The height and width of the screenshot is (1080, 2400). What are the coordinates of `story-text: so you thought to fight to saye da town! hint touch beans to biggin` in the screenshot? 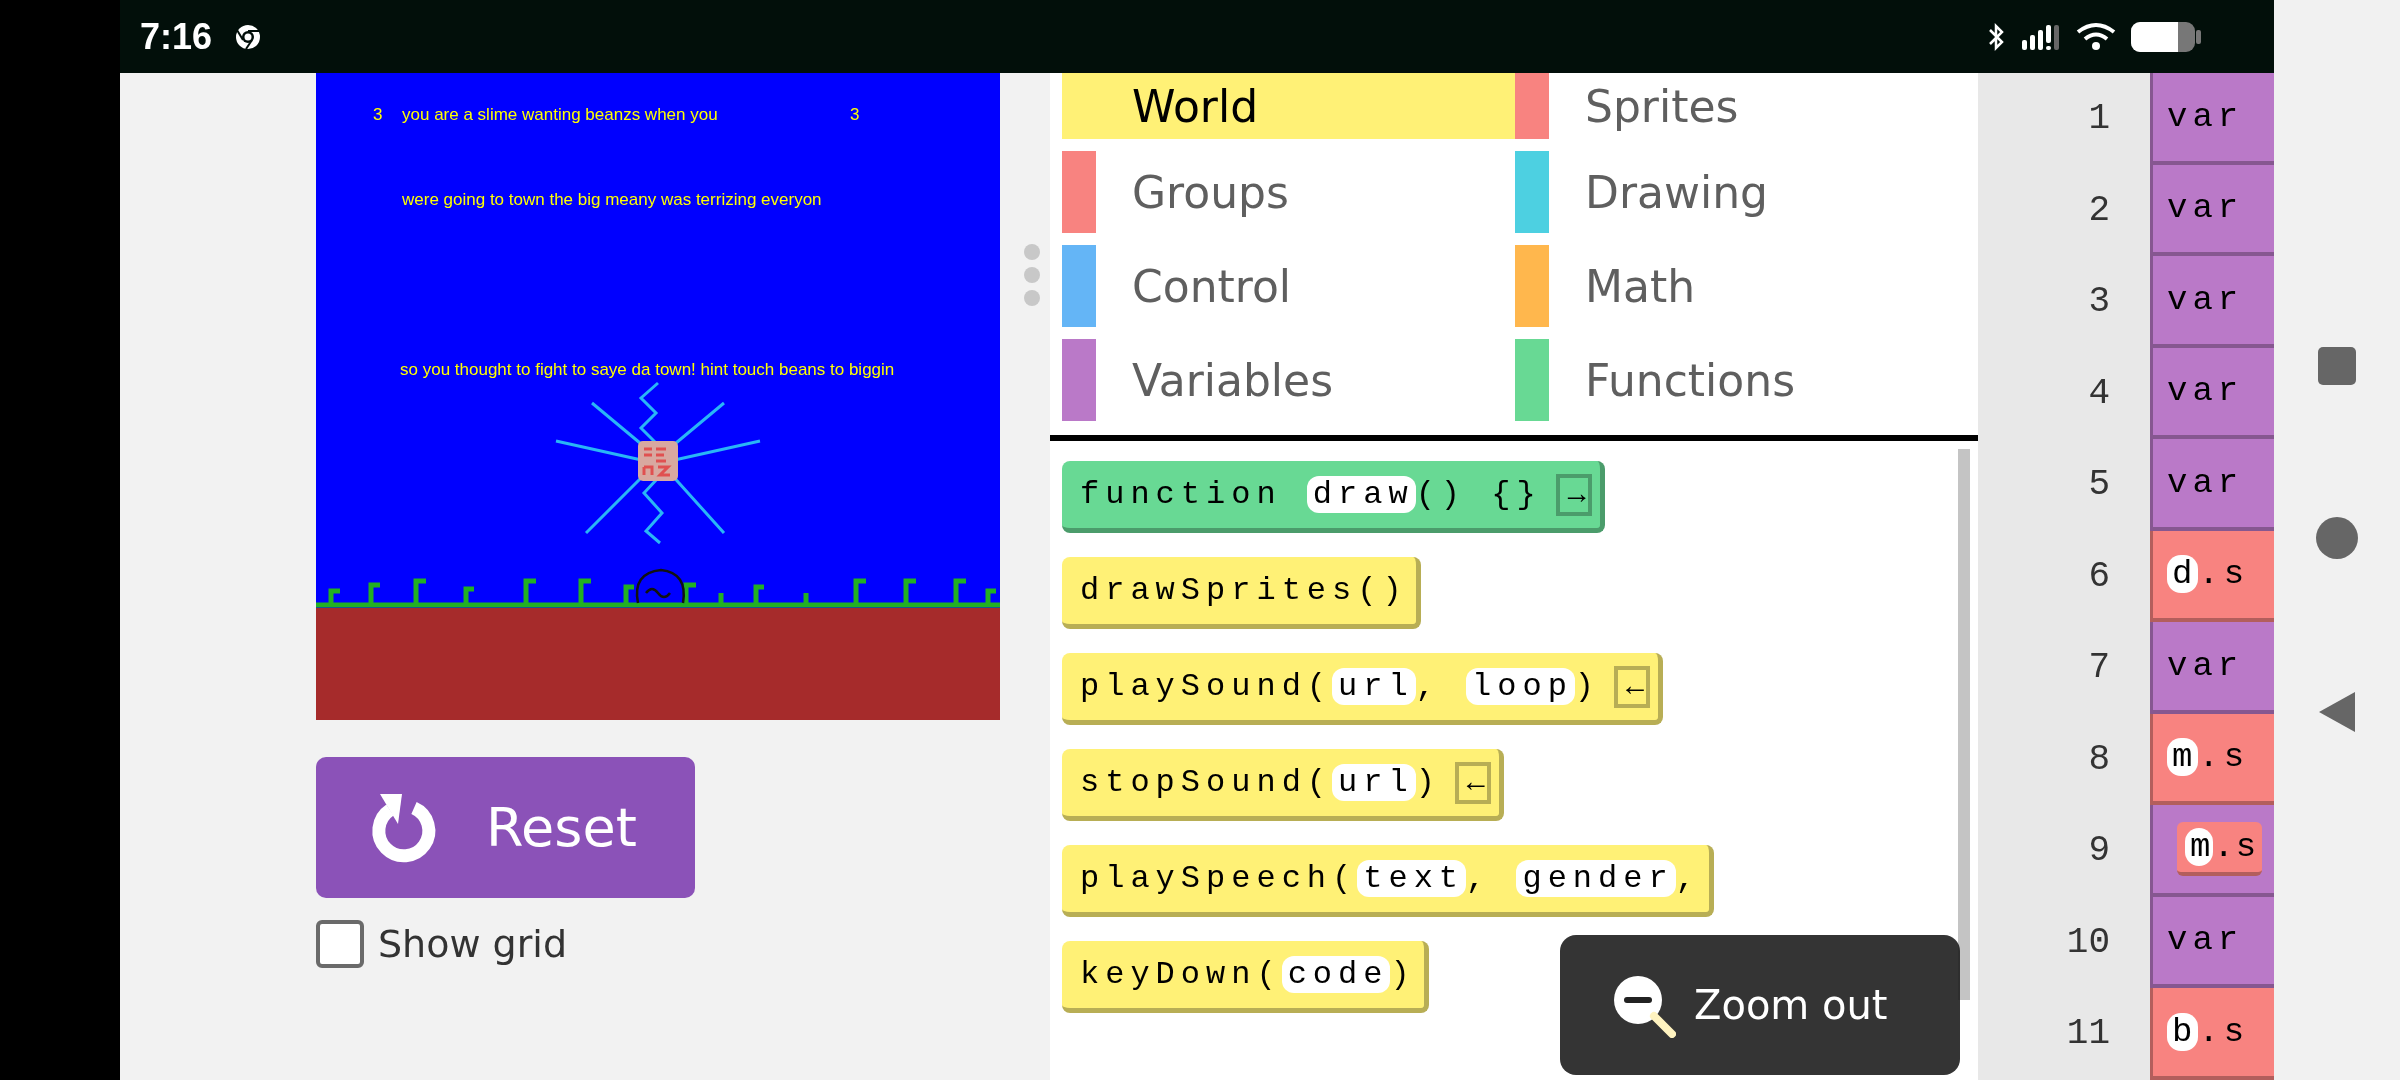 It's located at (647, 370).